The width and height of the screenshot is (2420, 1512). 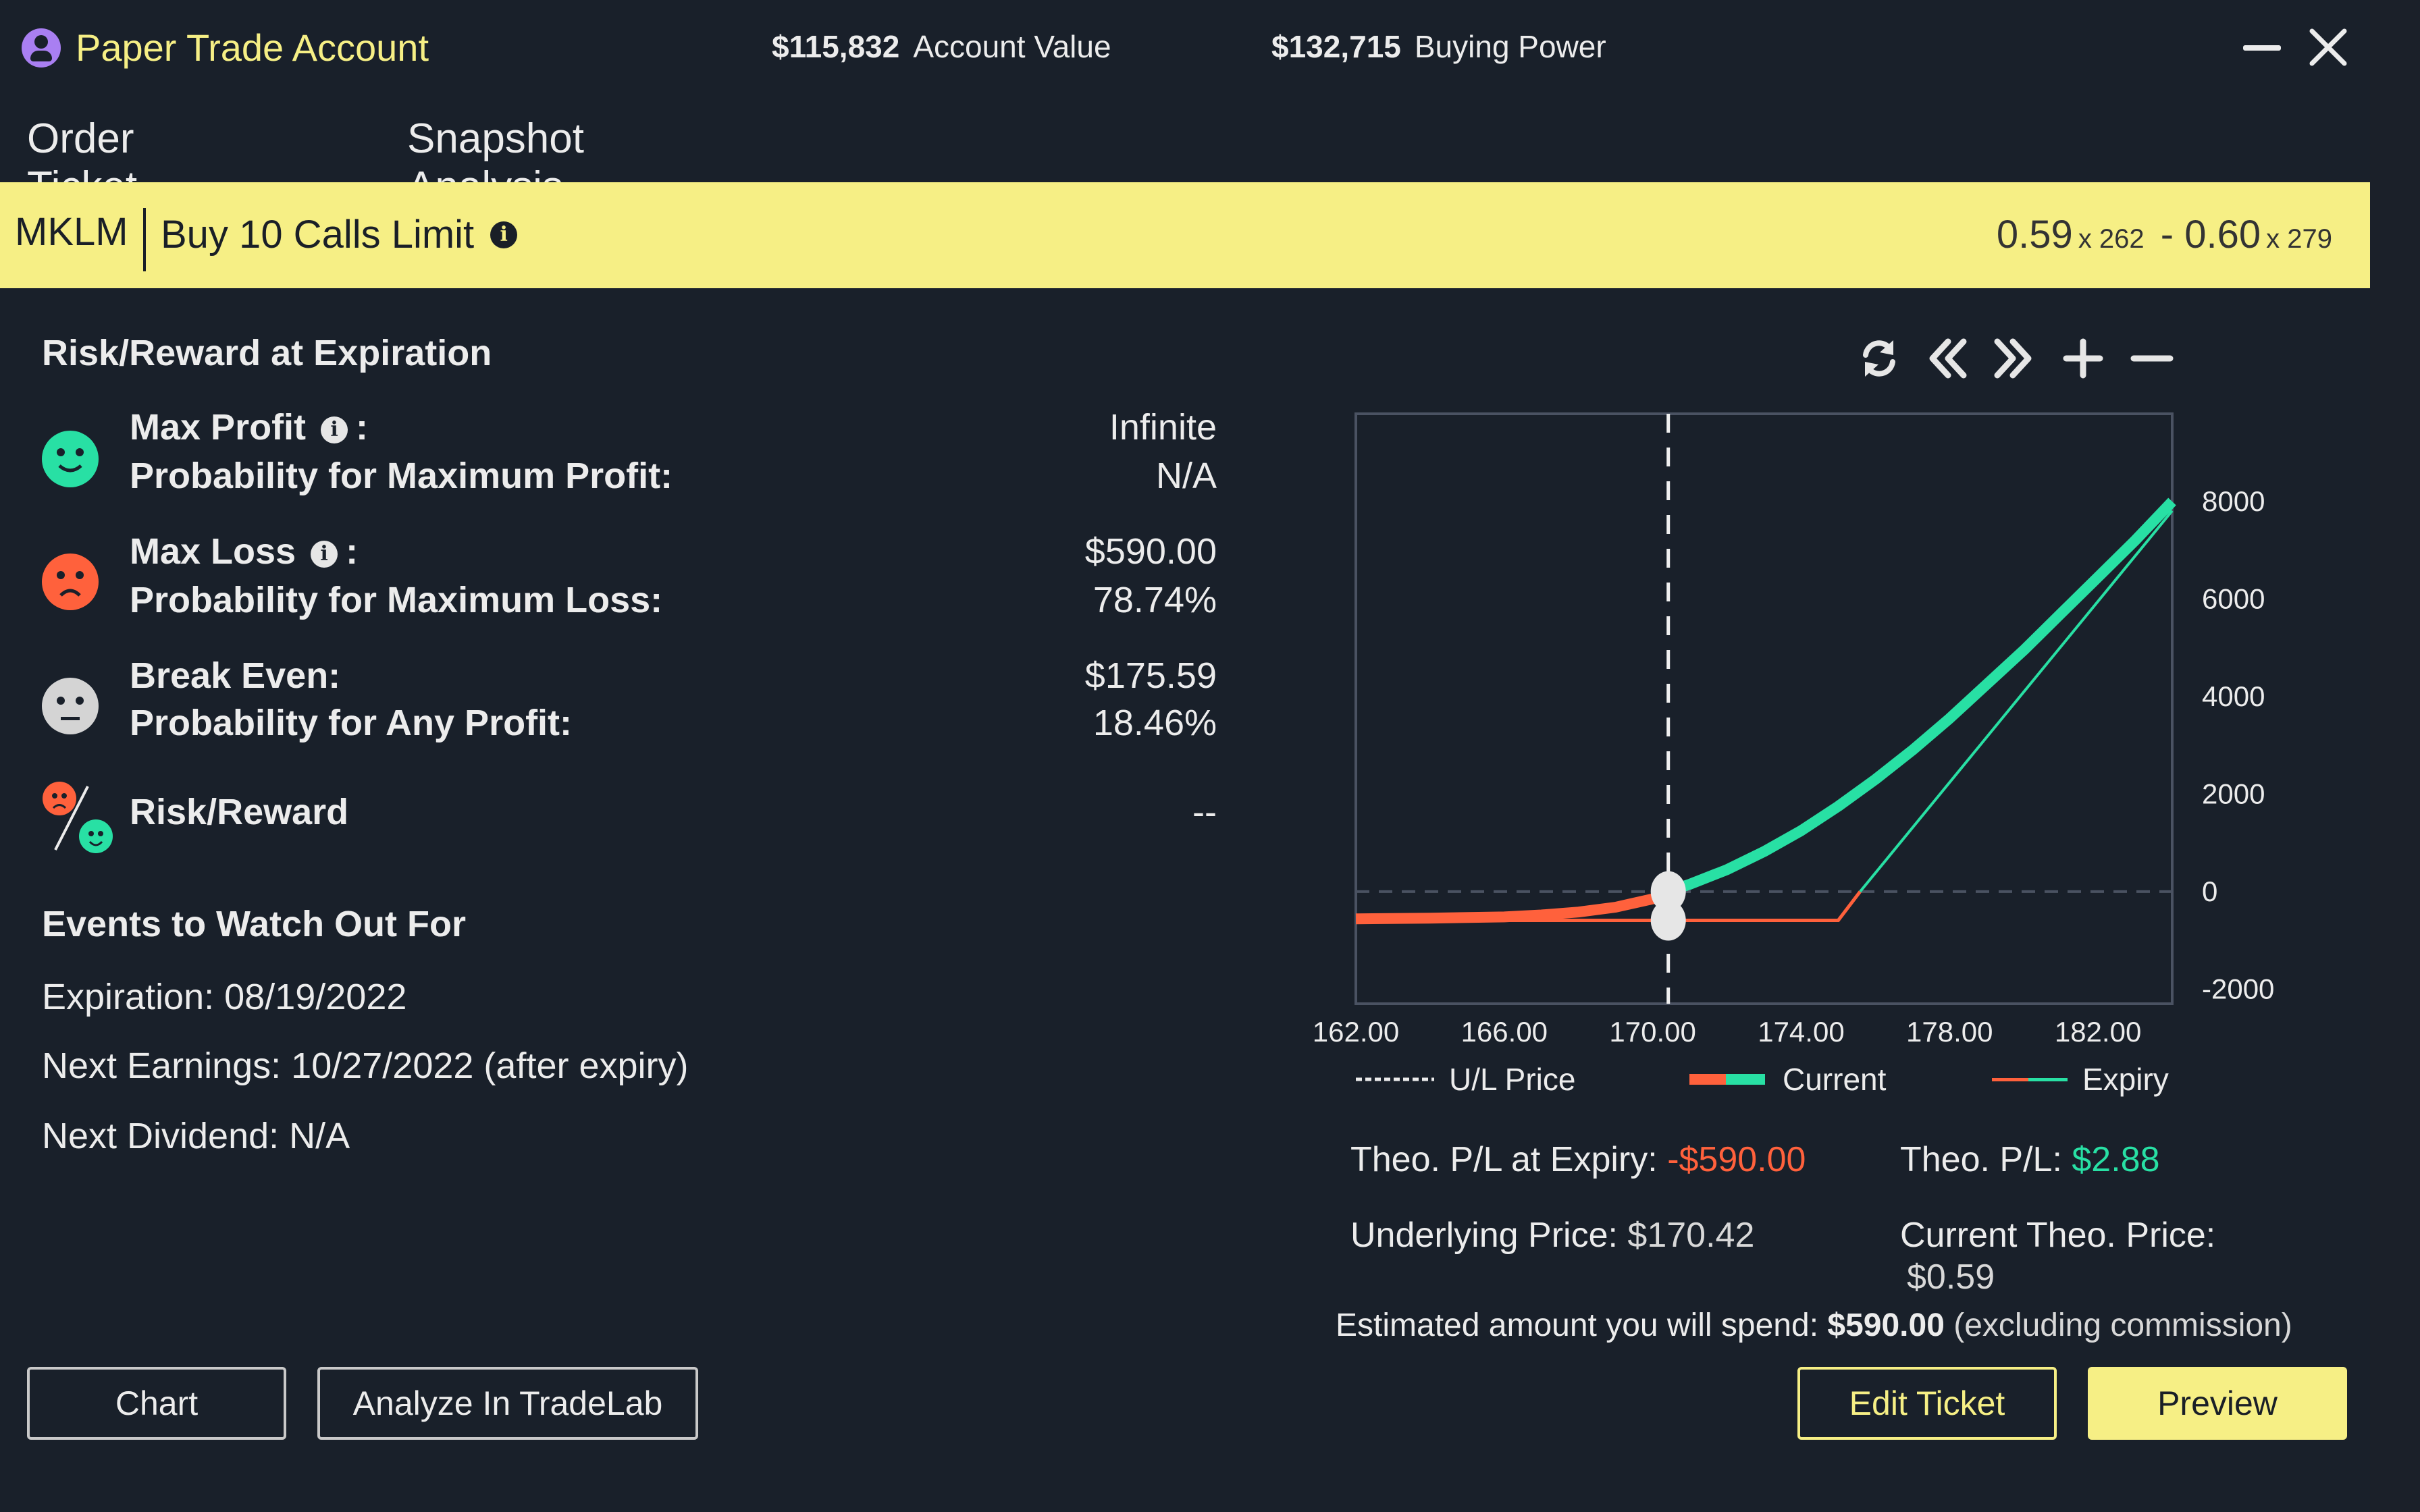 I want to click on double-chevron-right-icon, so click(x=2013, y=358).